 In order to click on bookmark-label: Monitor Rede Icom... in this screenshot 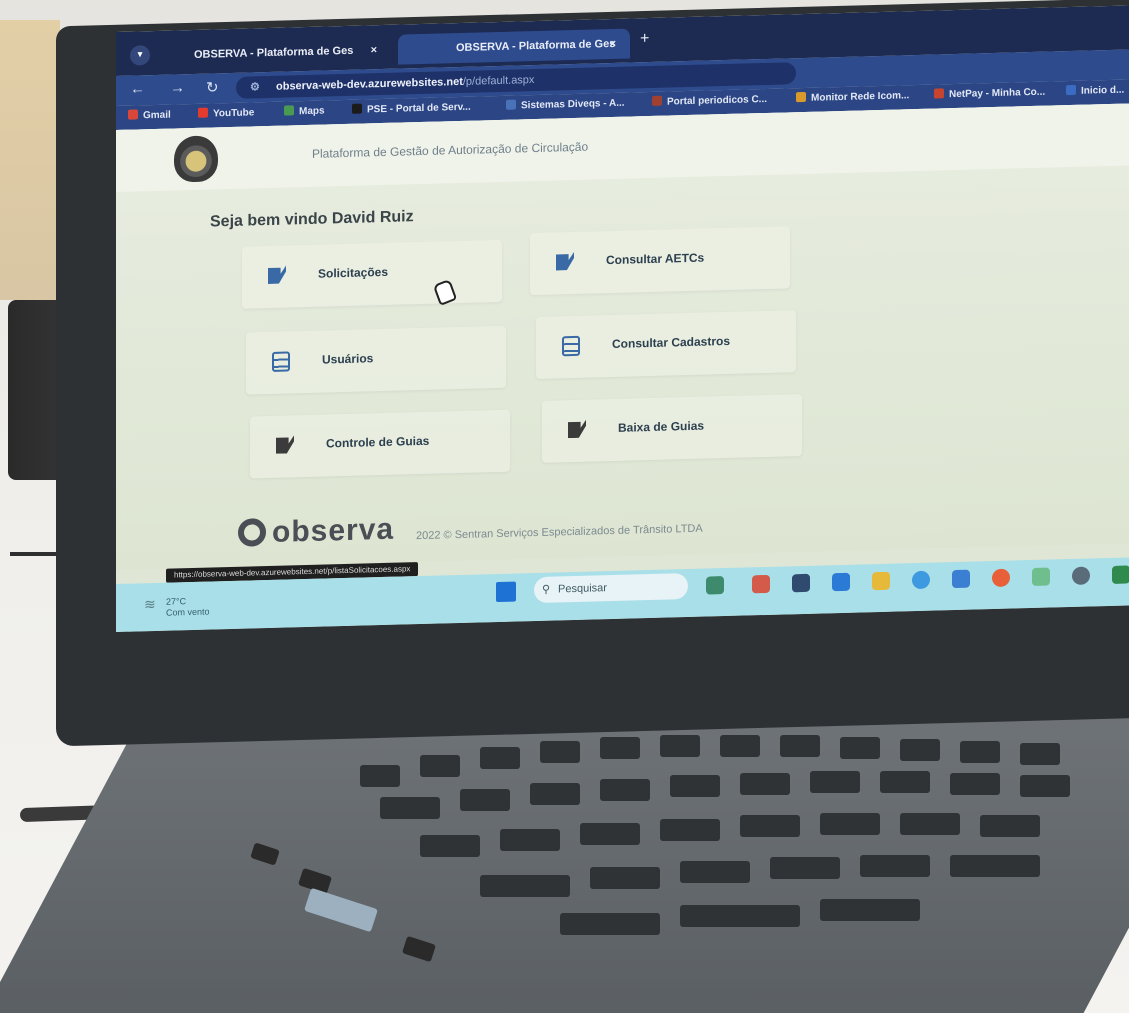, I will do `click(860, 97)`.